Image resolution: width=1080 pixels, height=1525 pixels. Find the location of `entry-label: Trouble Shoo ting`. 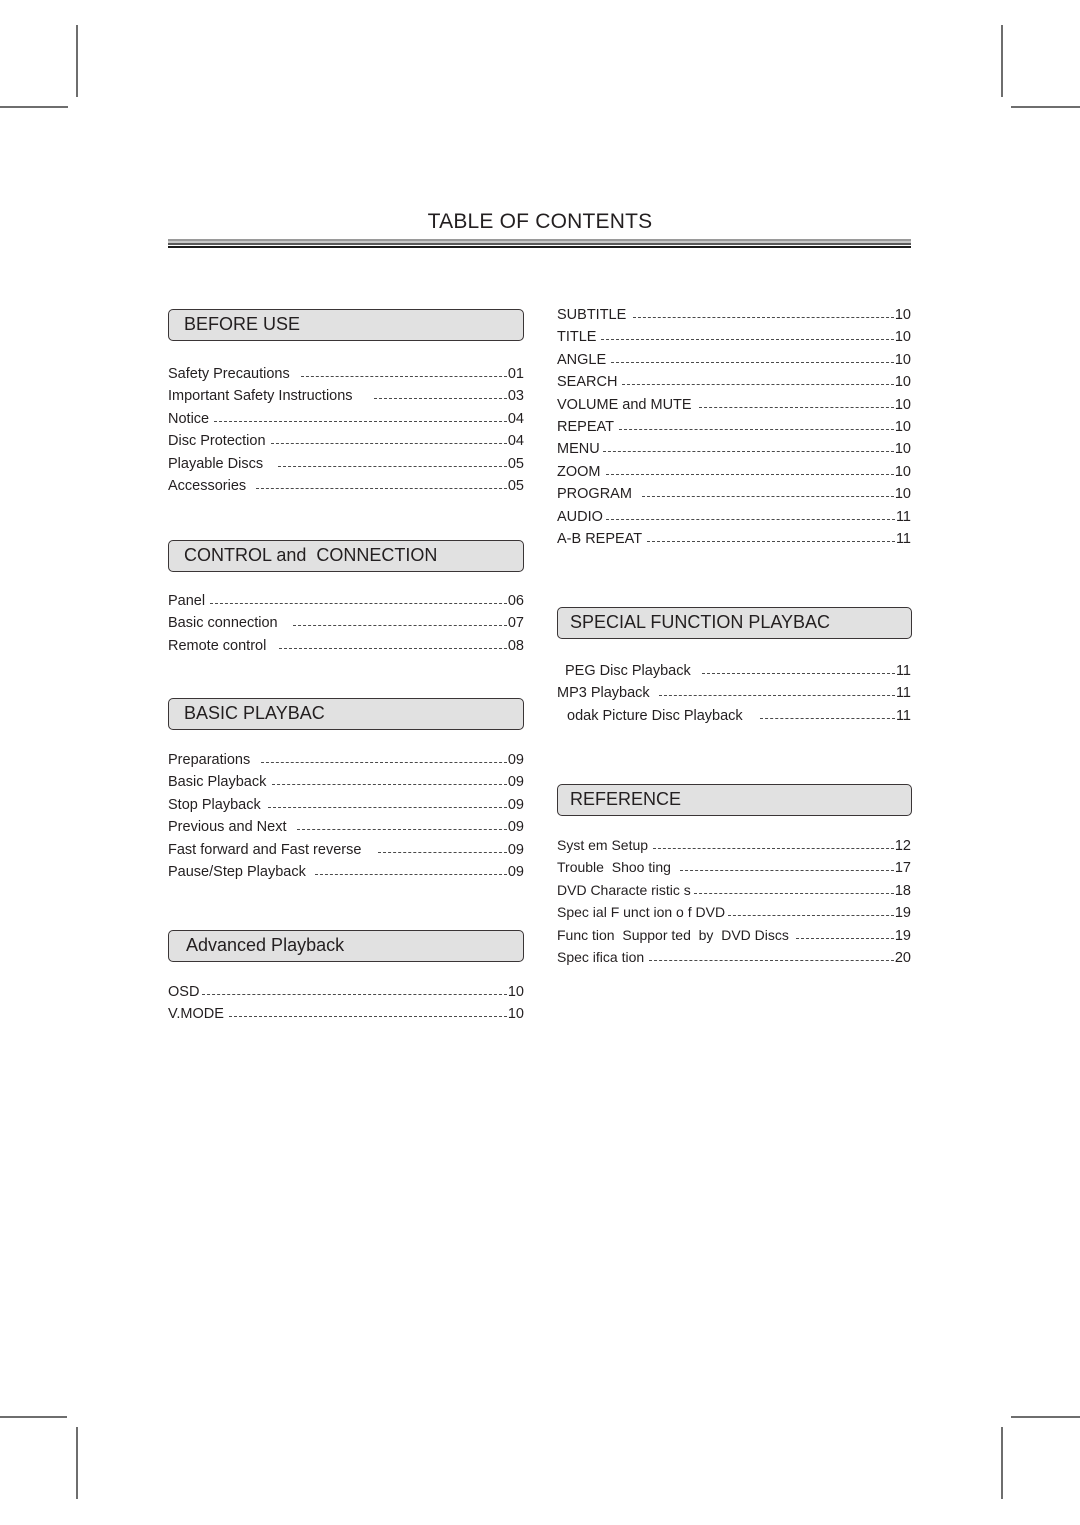

entry-label: Trouble Shoo ting is located at coordinates (614, 867).